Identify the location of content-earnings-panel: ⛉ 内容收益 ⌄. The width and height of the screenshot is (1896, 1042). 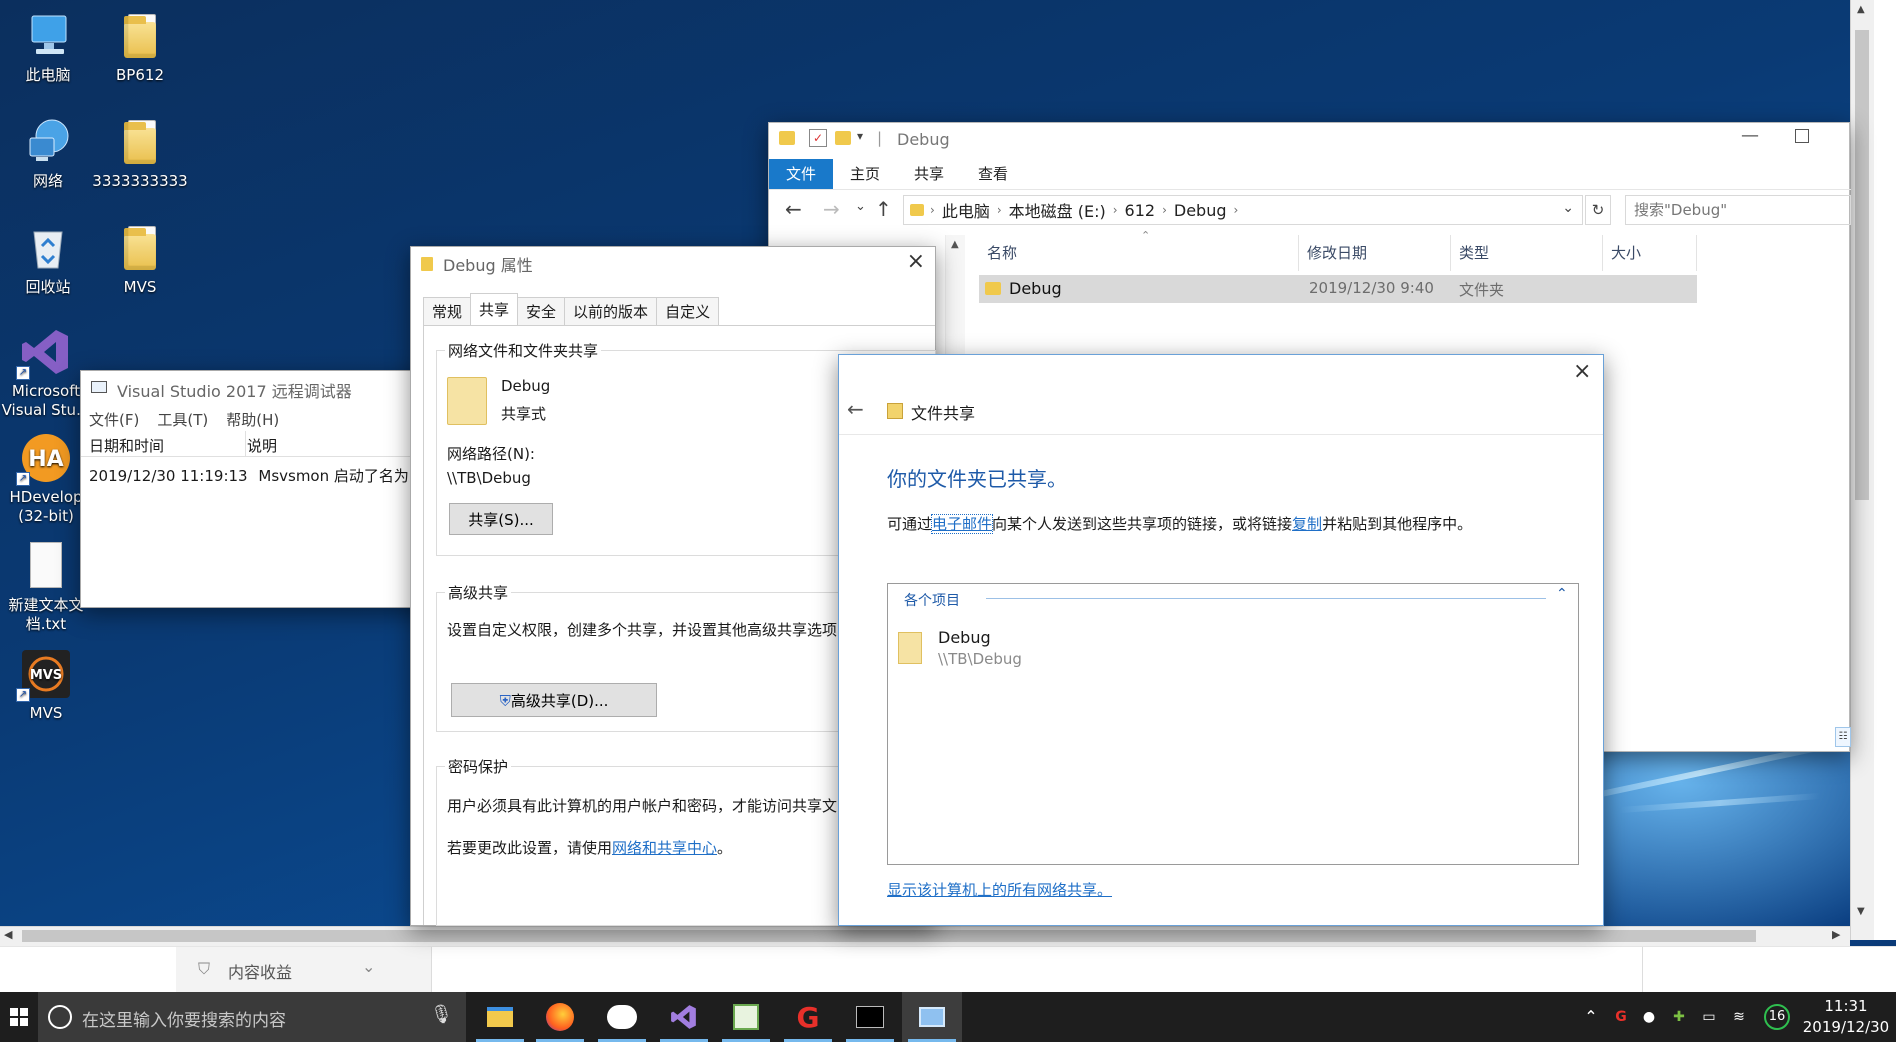
(304, 970).